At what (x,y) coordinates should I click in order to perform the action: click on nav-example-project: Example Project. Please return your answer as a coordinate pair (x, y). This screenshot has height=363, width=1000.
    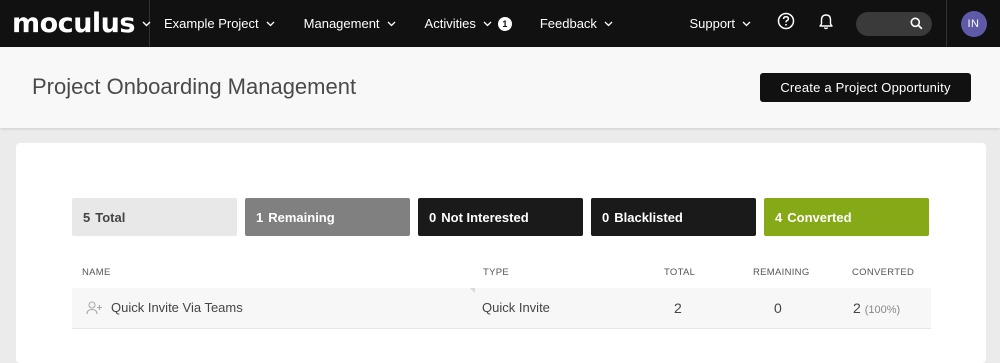
    Looking at the image, I should click on (220, 23).